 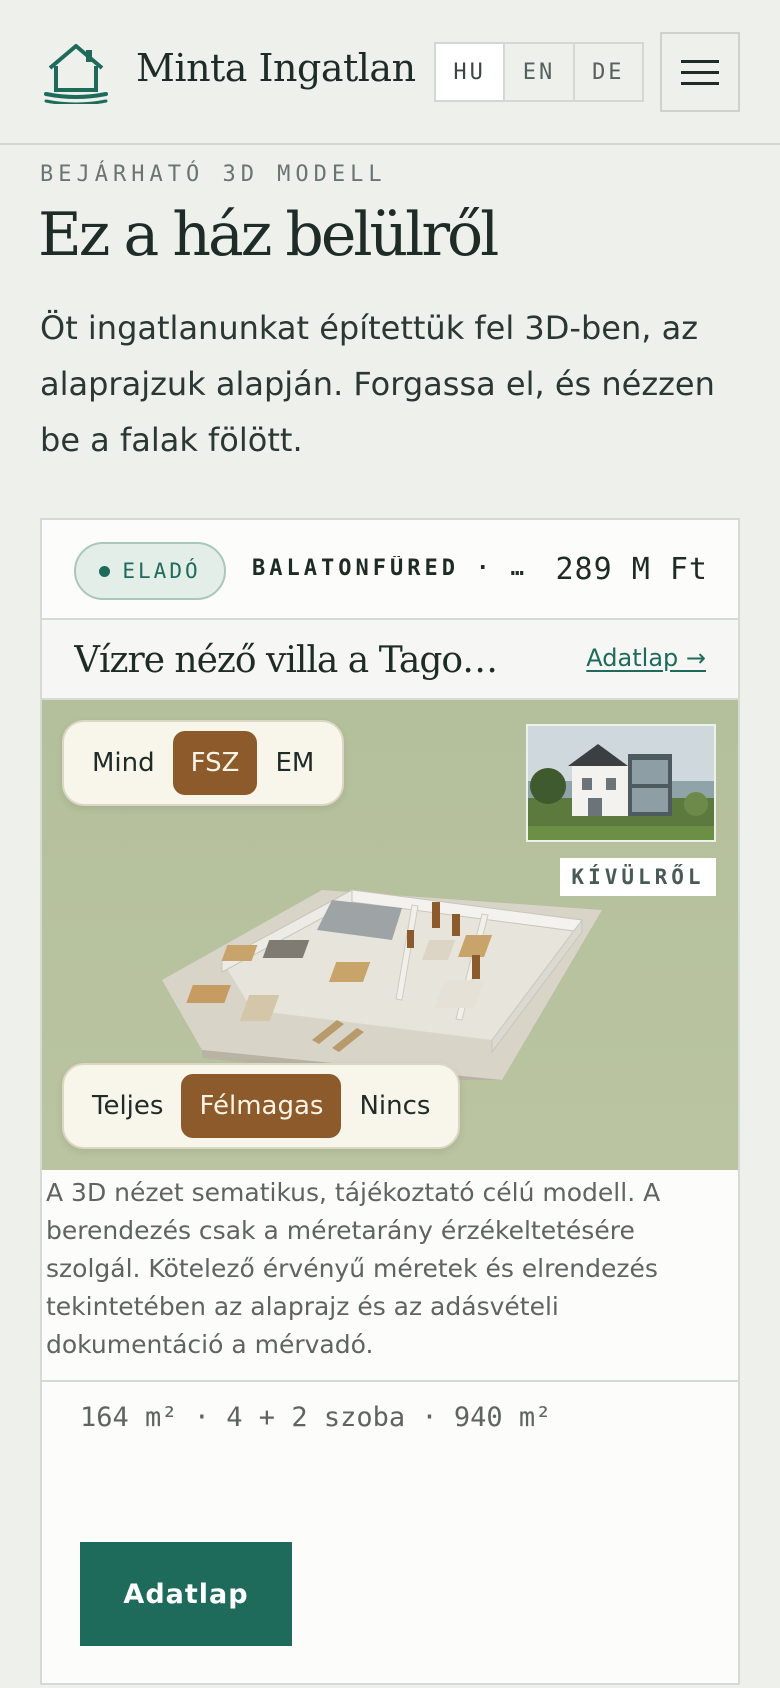 What do you see at coordinates (621, 783) in the screenshot?
I see `exterior-photo-thumbnail` at bounding box center [621, 783].